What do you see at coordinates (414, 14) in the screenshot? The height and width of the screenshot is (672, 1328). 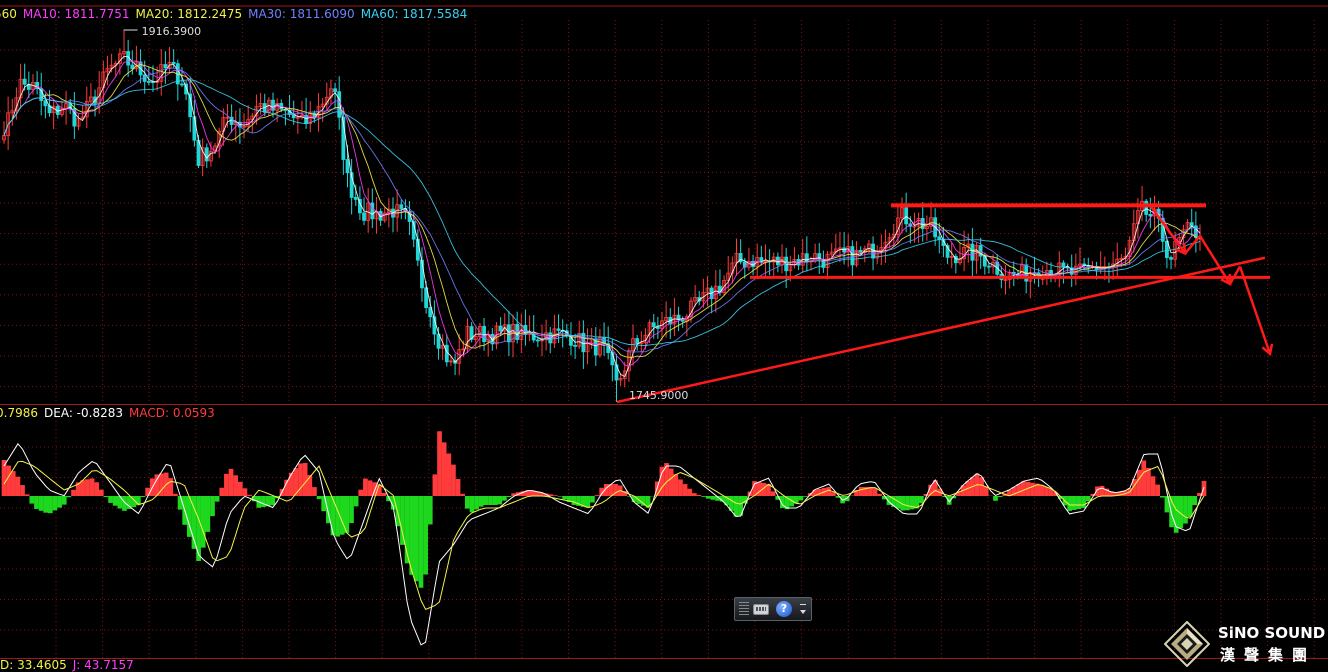 I see `ma-legend-item: MA60: 1817.5584` at bounding box center [414, 14].